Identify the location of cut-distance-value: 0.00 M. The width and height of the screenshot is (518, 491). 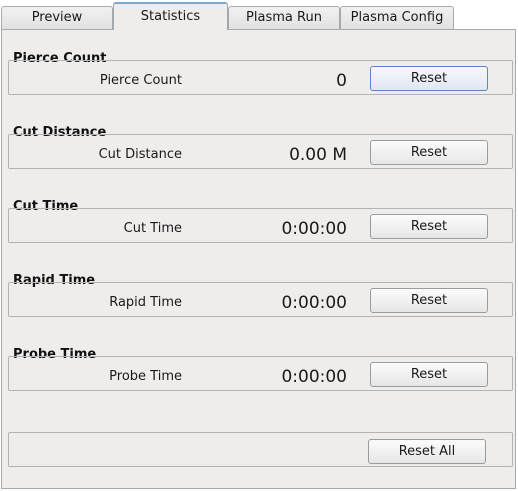
(318, 155).